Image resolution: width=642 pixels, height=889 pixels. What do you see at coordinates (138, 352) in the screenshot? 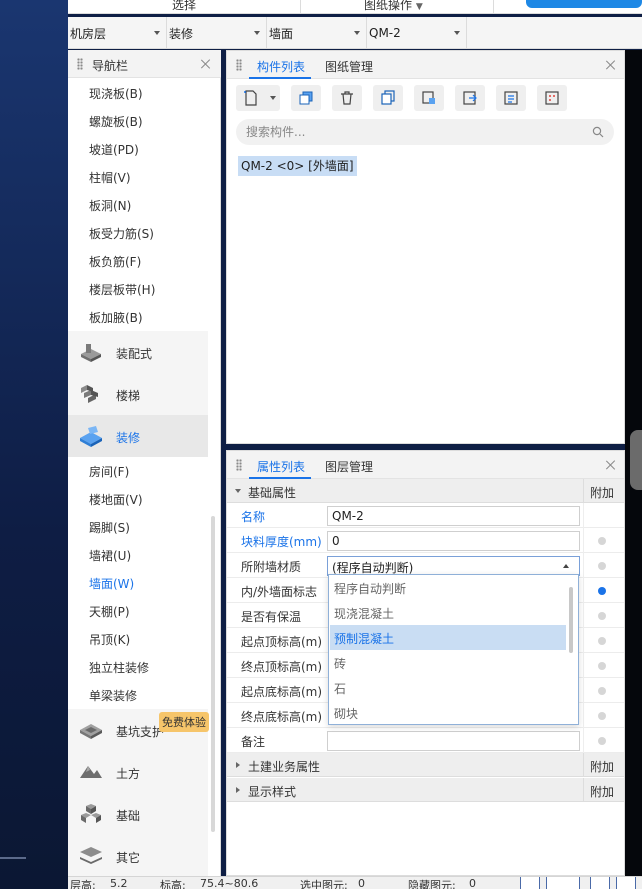
I see `nav-category-prefab: 装配式` at bounding box center [138, 352].